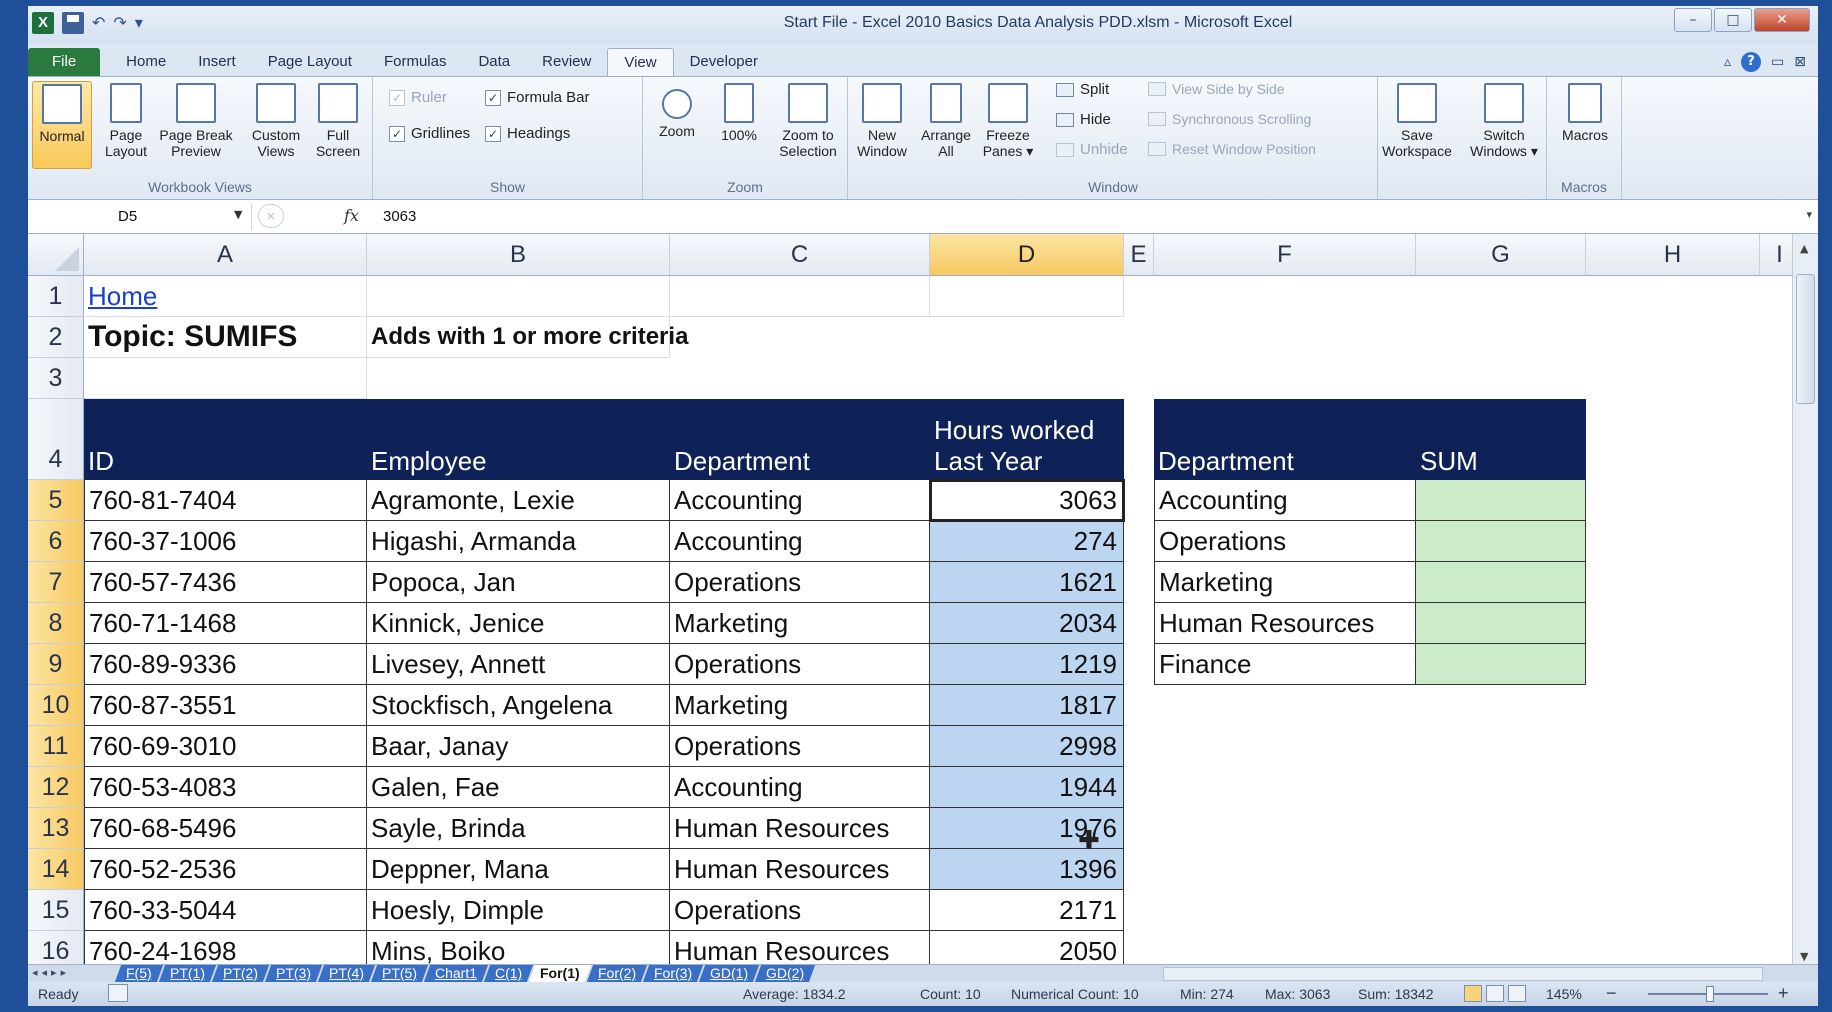  What do you see at coordinates (518, 664) in the screenshot?
I see `cell-employee-row-9: Livesey, Annett` at bounding box center [518, 664].